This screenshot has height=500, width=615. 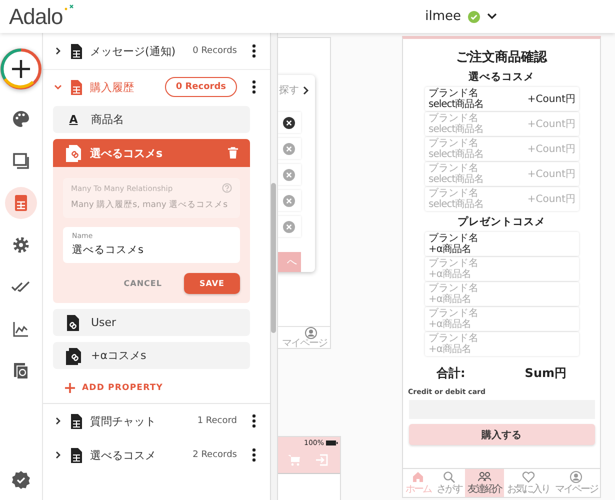 I want to click on logo-sparkle-icon, so click(x=69, y=8).